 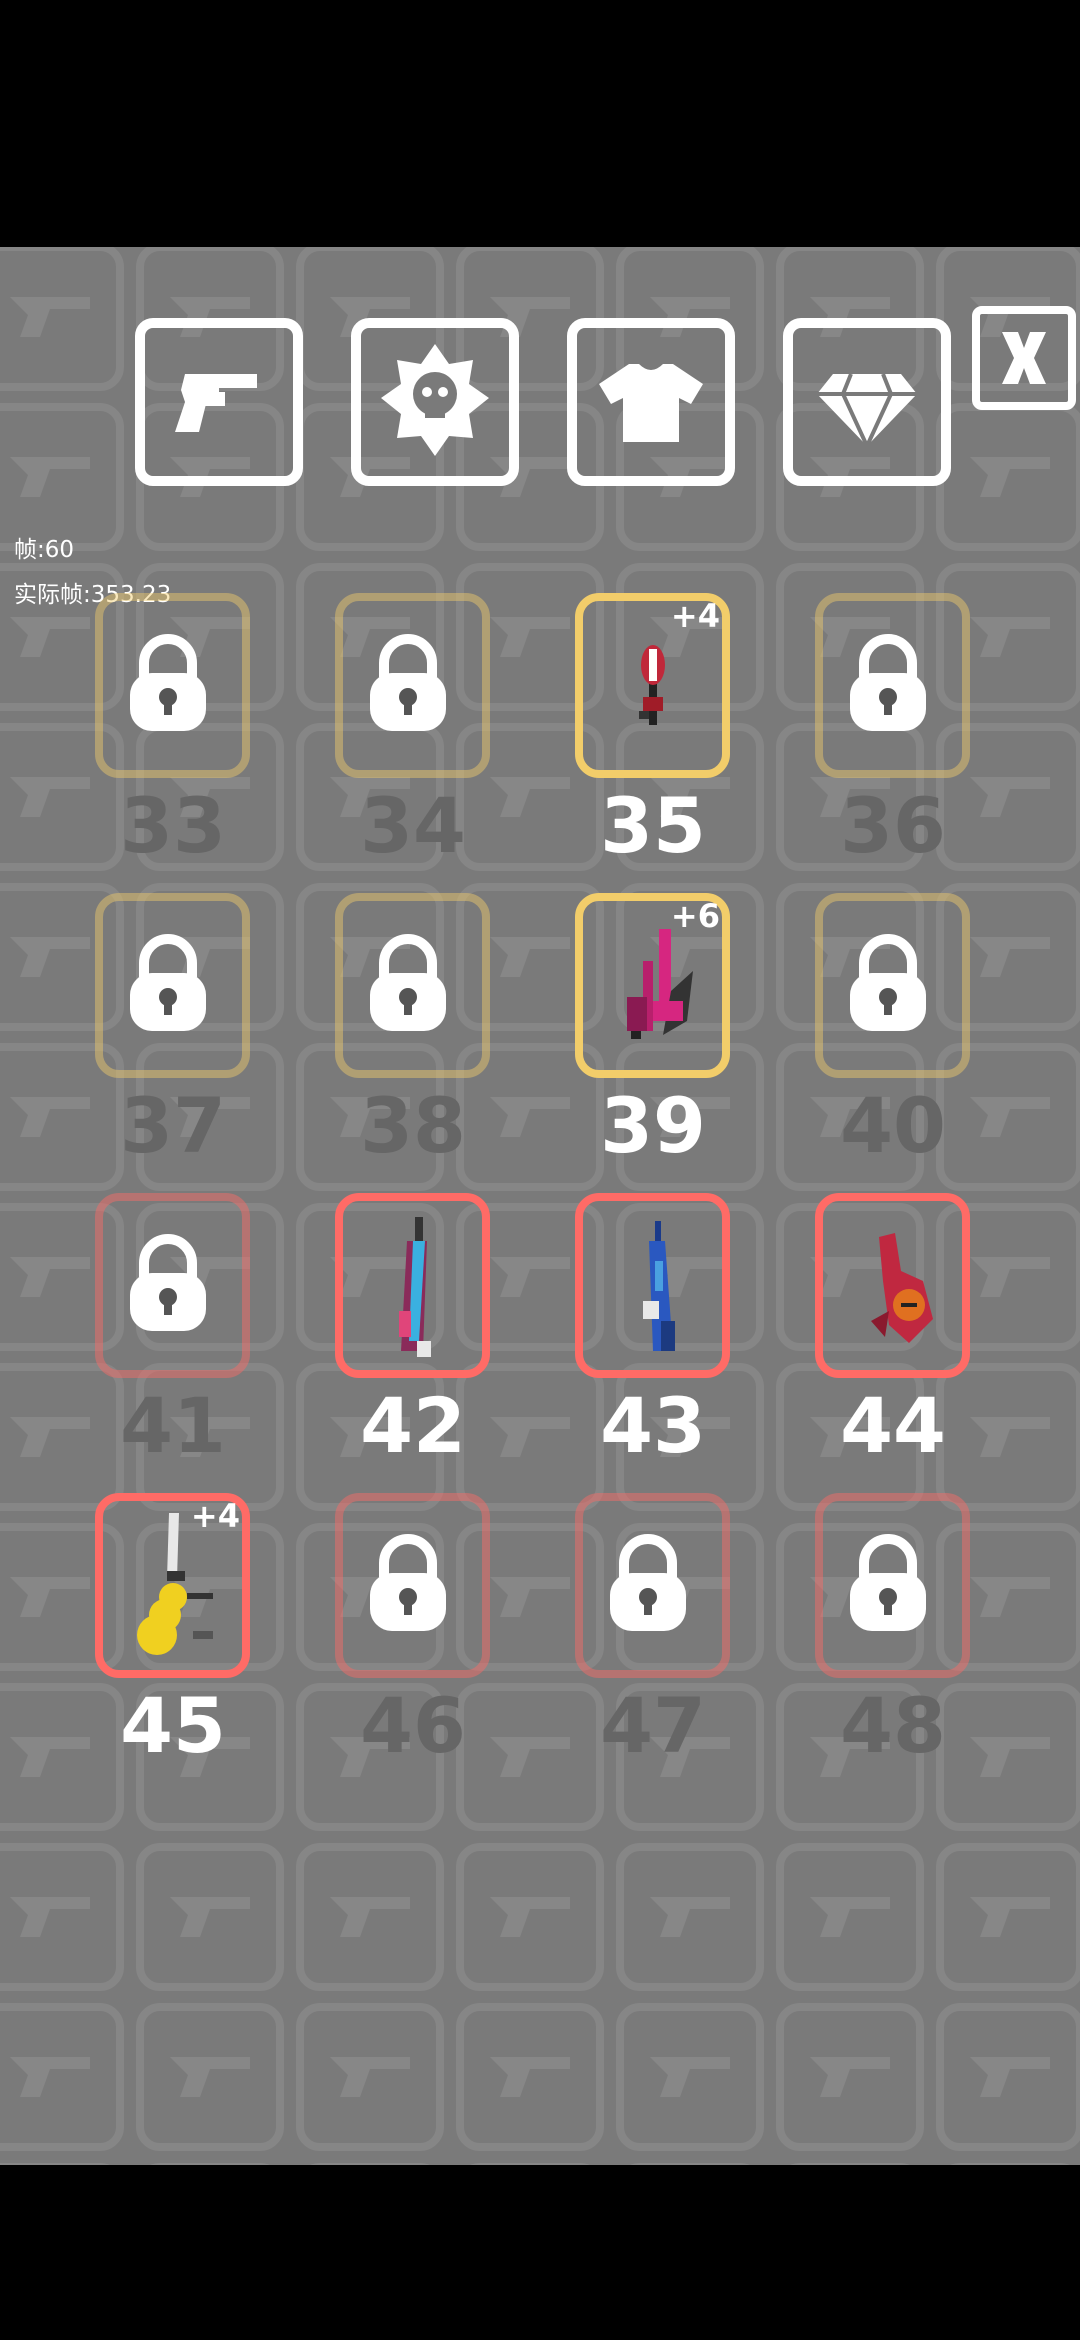 I want to click on slot-number: 38, so click(x=413, y=1125).